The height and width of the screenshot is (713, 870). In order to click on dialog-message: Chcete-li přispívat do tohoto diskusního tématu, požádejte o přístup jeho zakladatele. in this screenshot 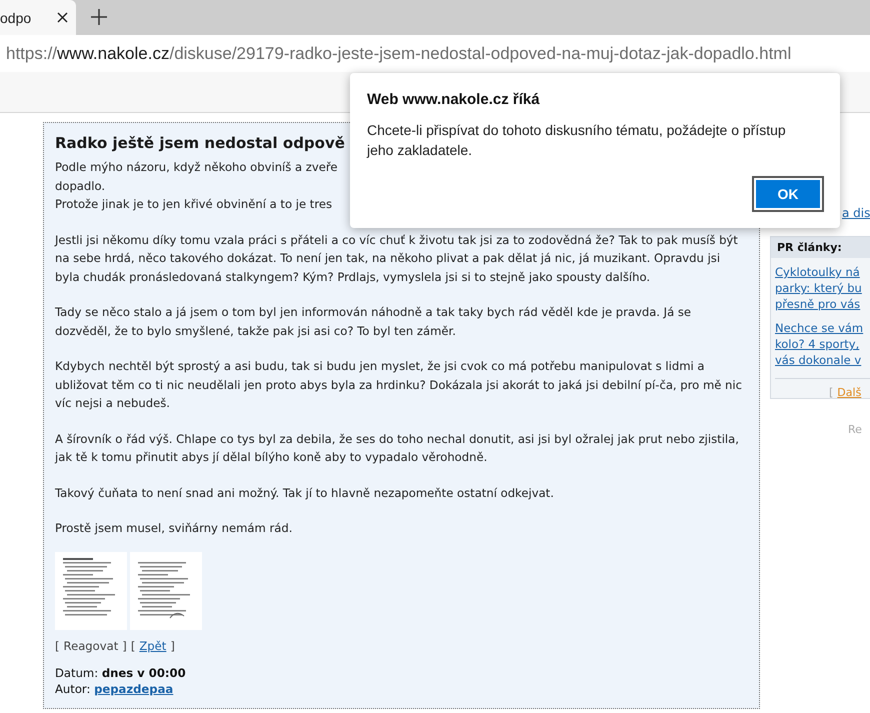, I will do `click(577, 140)`.